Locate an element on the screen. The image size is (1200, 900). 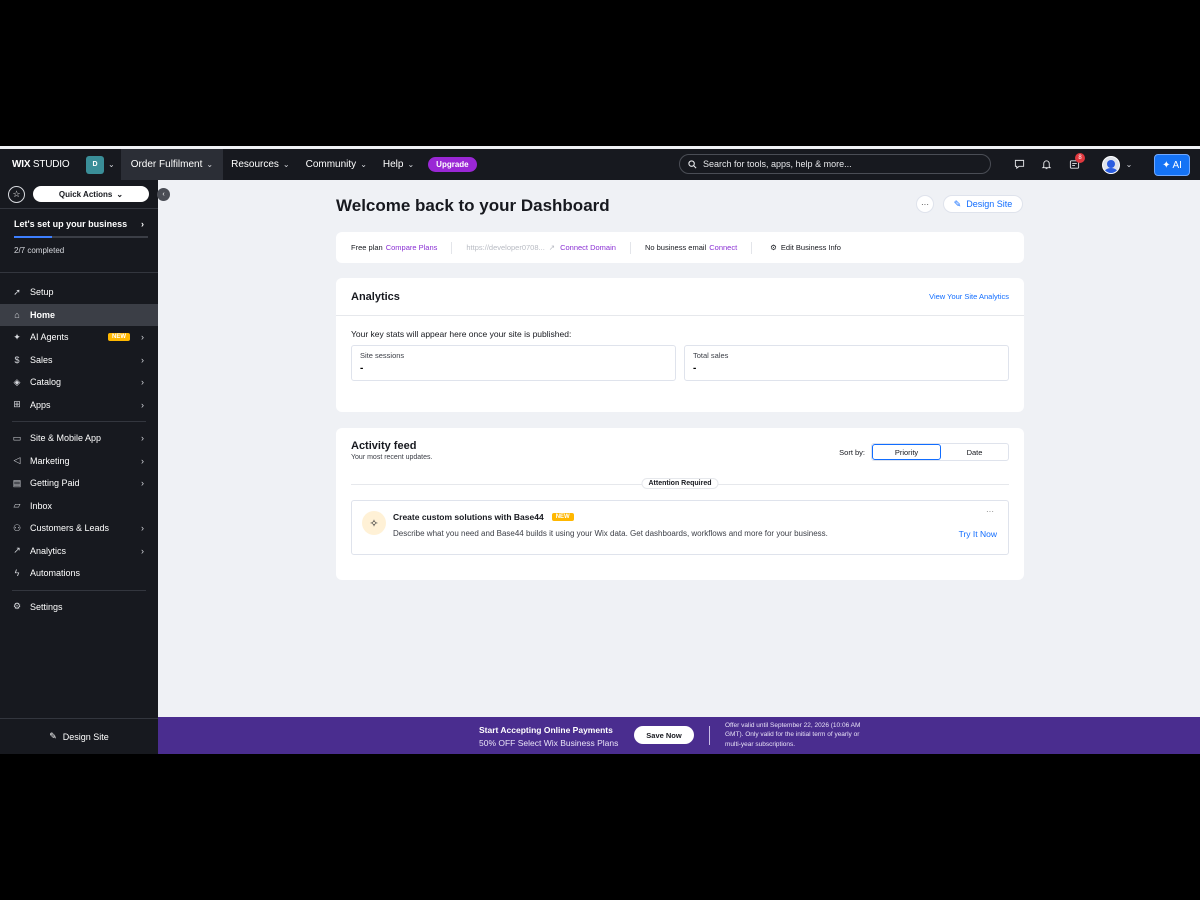
connect-email-link: Connect is located at coordinates (723, 247).